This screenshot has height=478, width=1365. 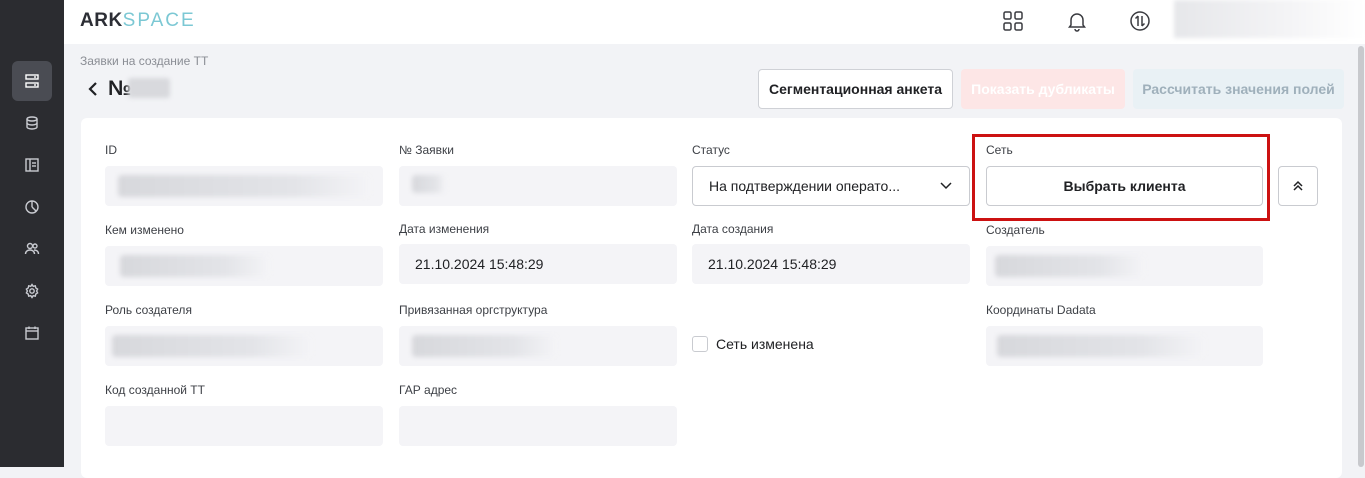 I want to click on notifications-button, so click(x=1077, y=21).